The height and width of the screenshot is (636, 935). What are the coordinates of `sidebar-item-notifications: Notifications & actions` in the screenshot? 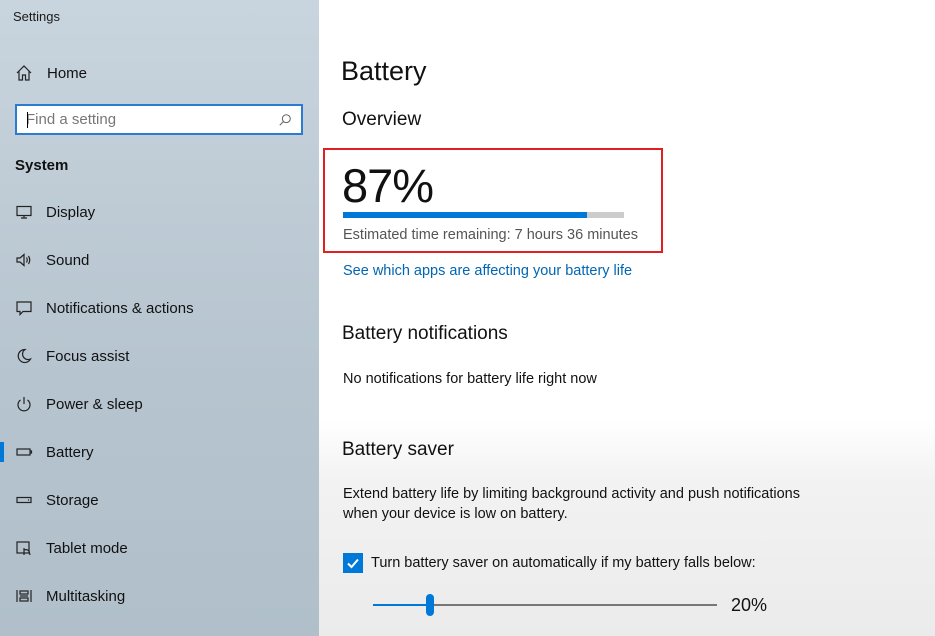 It's located at (159, 308).